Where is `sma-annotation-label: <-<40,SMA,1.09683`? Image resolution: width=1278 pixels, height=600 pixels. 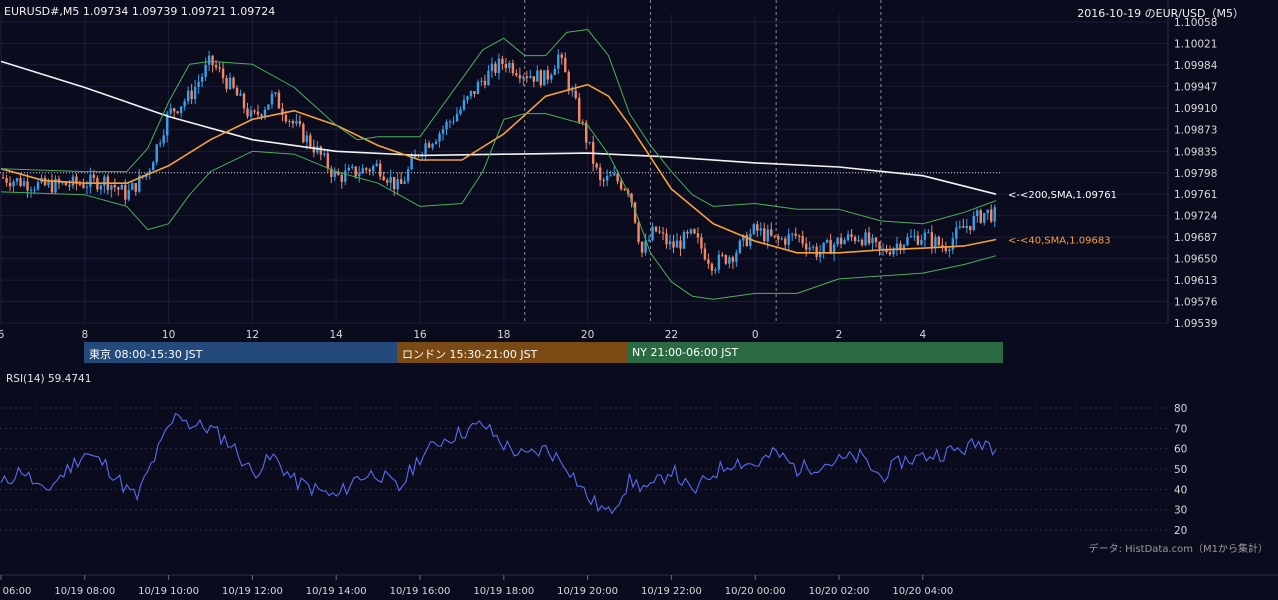
sma-annotation-label: <-<40,SMA,1.09683 is located at coordinates (1059, 240).